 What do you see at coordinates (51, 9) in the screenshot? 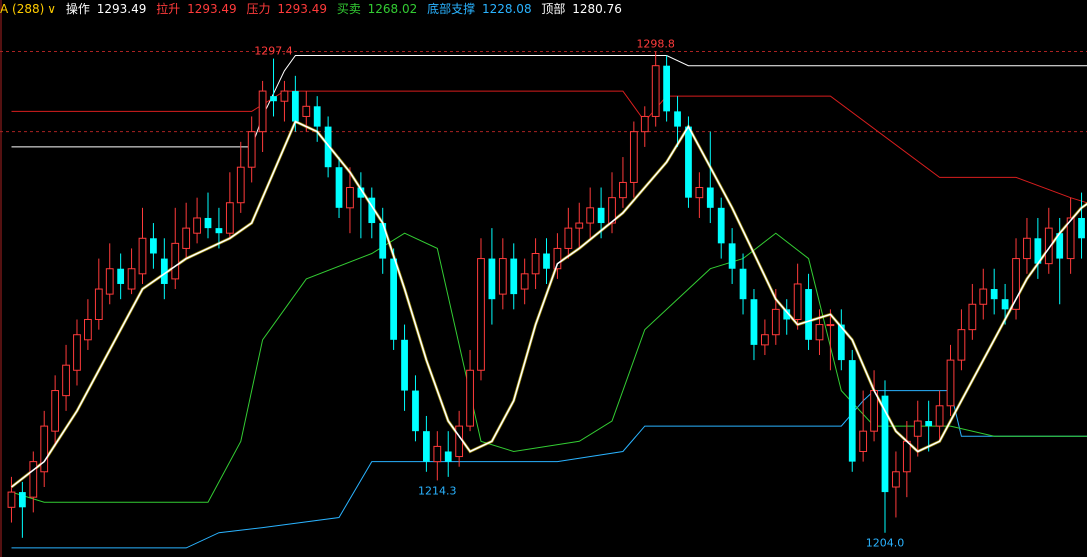
I see `chevron-down-icon: ∨` at bounding box center [51, 9].